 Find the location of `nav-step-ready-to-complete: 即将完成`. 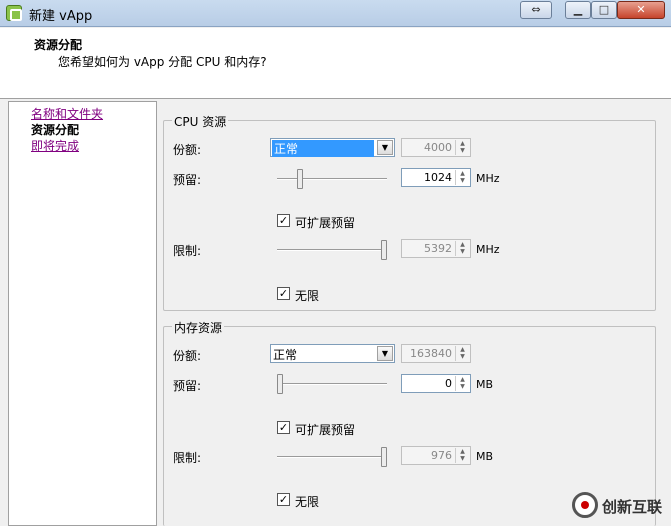

nav-step-ready-to-complete: 即将完成 is located at coordinates (55, 145).